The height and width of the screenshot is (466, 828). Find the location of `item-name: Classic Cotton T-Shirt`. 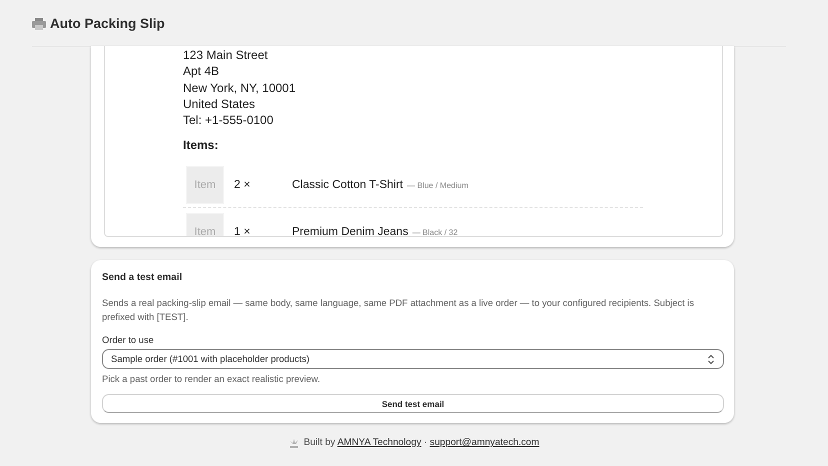

item-name: Classic Cotton T-Shirt is located at coordinates (347, 185).